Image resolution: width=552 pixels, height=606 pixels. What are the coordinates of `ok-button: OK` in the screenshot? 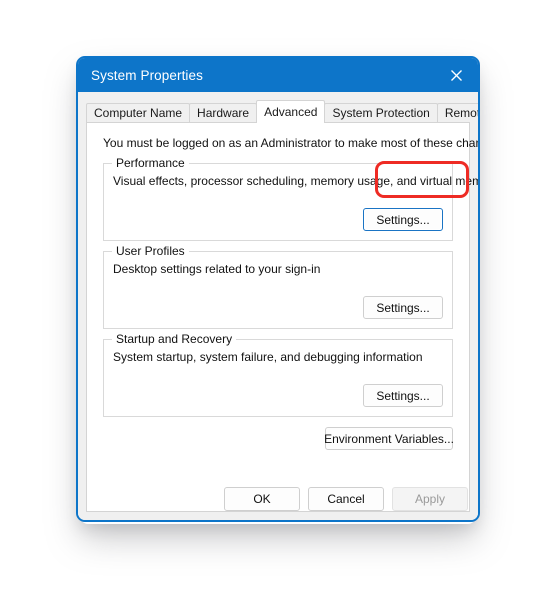 It's located at (262, 499).